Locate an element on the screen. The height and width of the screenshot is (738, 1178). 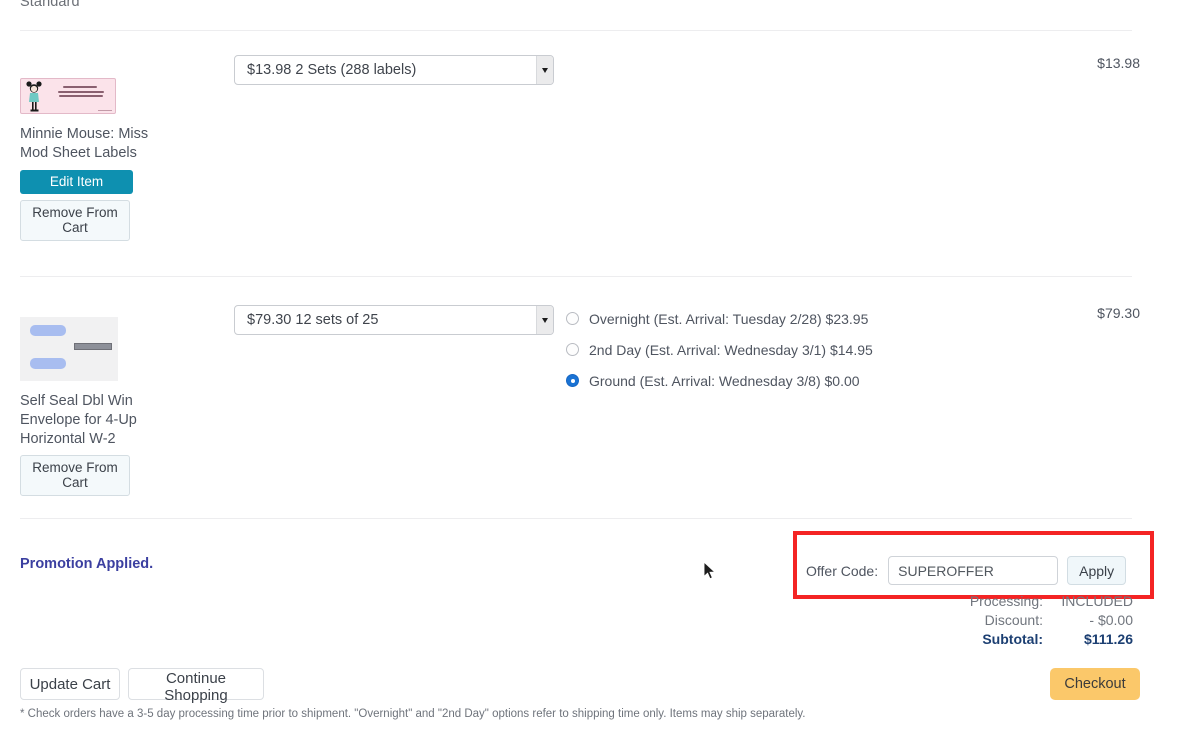
offer-code-row: Offer Code: Apply is located at coordinates (966, 570).